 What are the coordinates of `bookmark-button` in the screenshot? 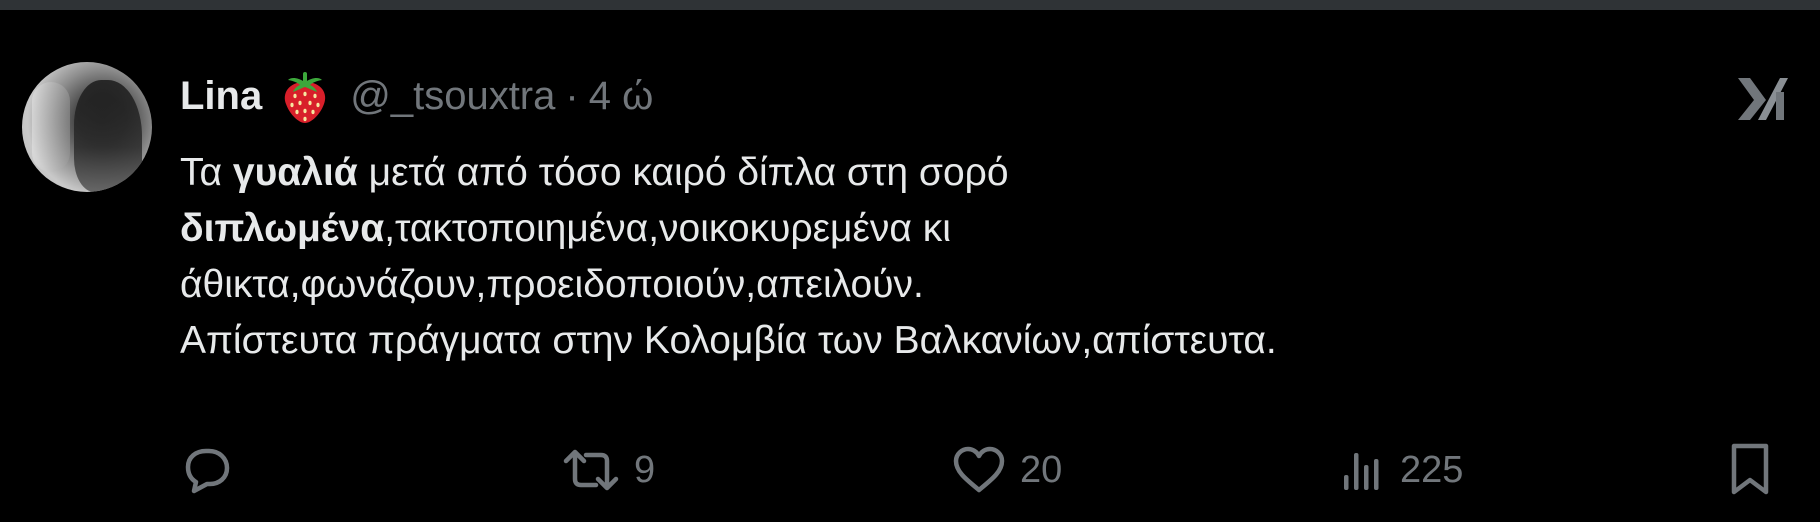 It's located at (1750, 470).